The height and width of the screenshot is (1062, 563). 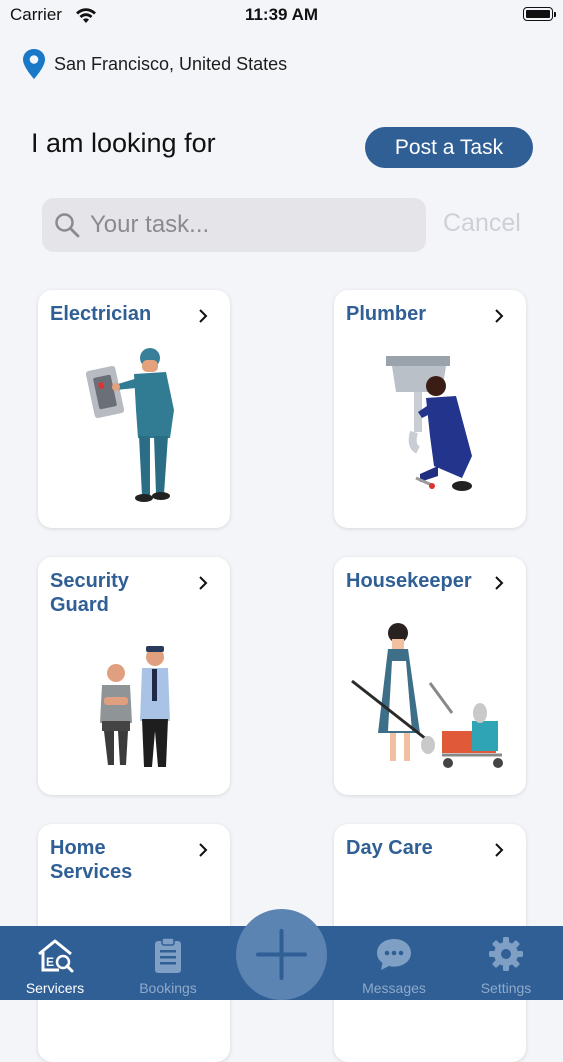 I want to click on tab-bookings: Bookings, so click(x=168, y=963).